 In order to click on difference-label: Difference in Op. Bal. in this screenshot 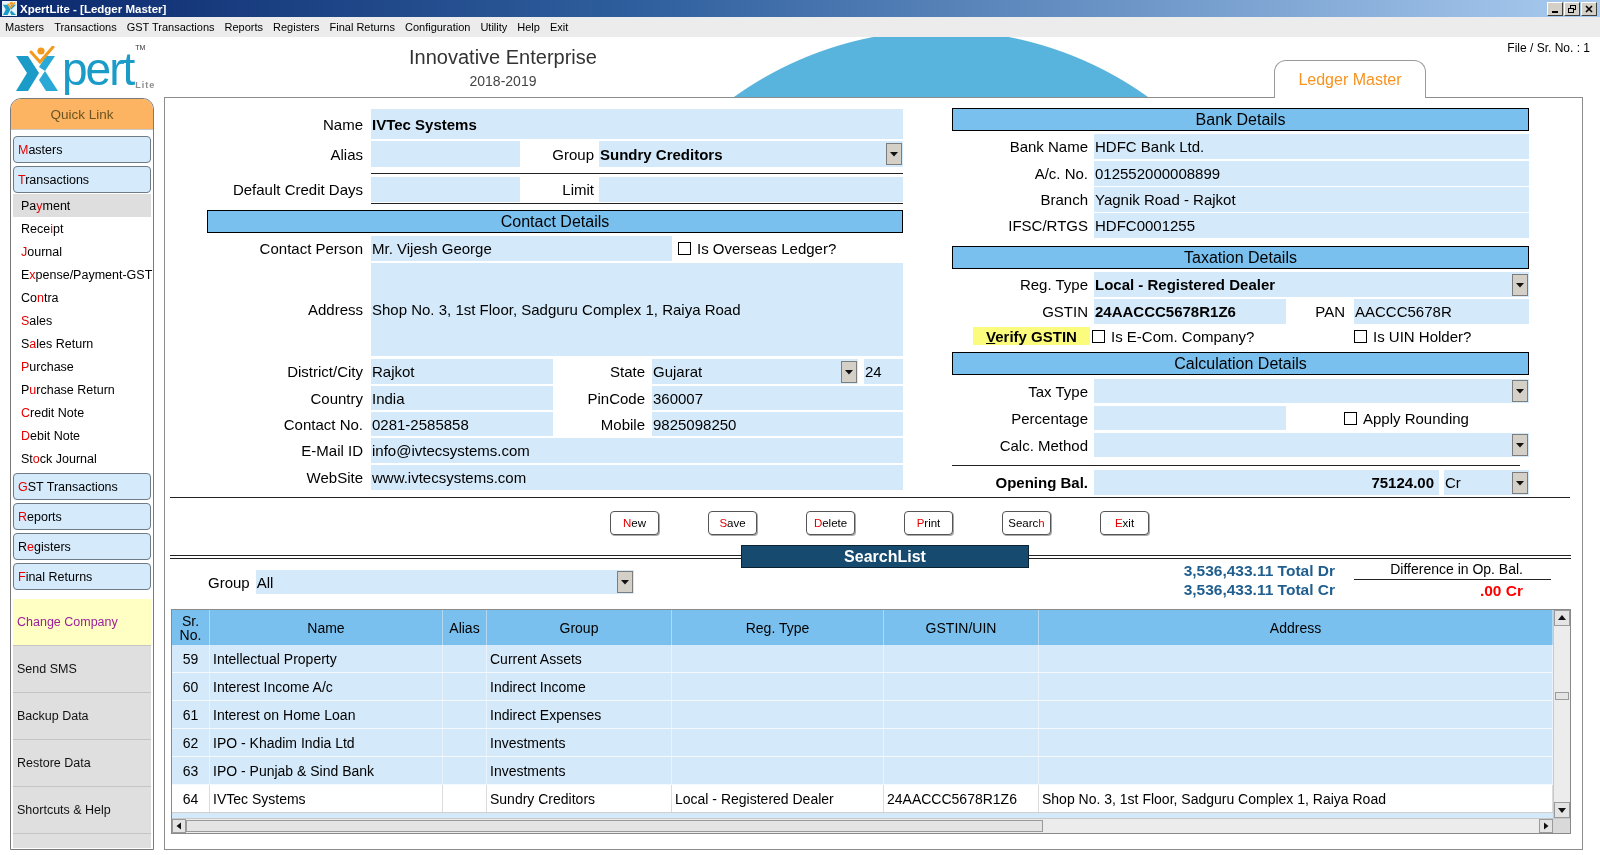, I will do `click(1456, 569)`.